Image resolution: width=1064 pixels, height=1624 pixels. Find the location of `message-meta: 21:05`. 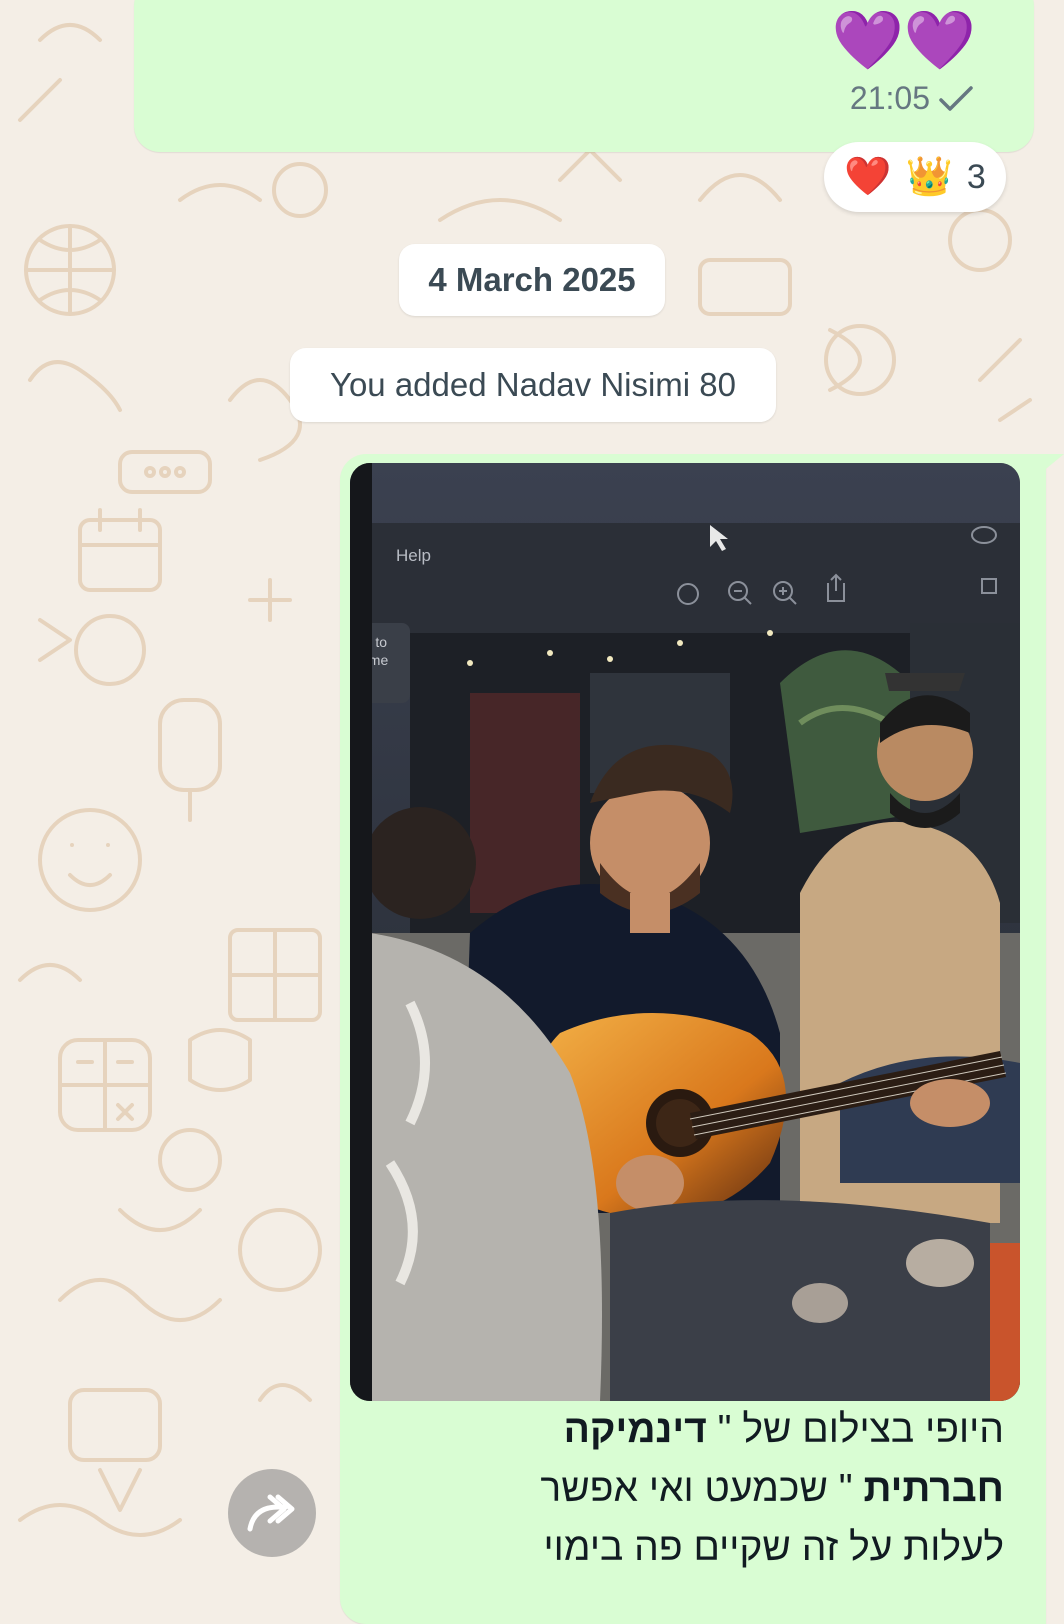

message-meta: 21:05 is located at coordinates (912, 98).